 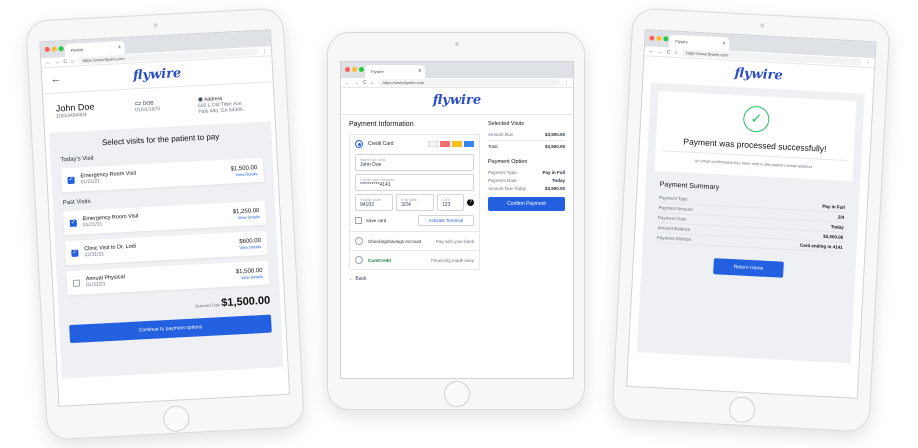 I want to click on due-today-label: Amount Due Today, so click(x=507, y=188).